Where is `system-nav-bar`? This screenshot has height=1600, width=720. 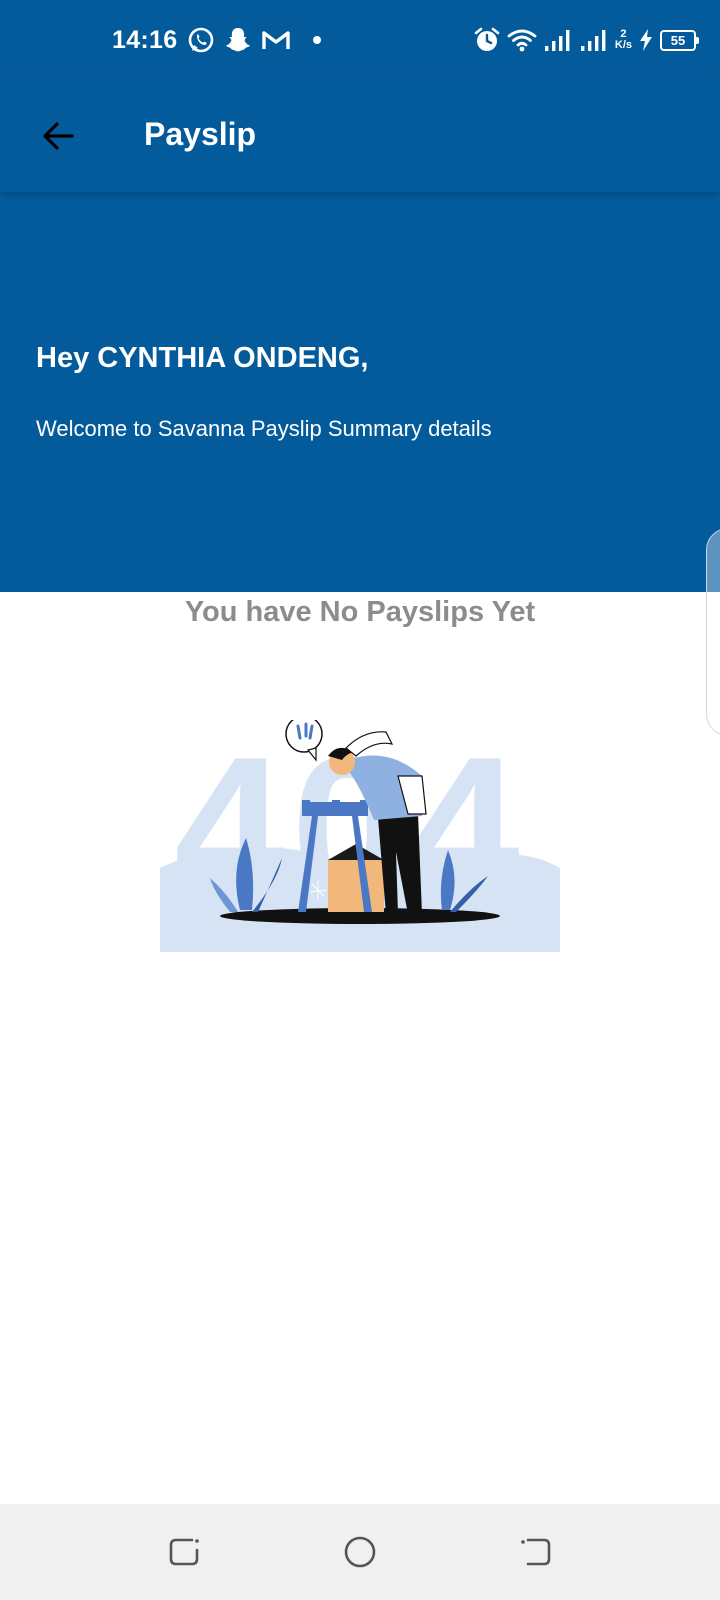
system-nav-bar is located at coordinates (360, 1552).